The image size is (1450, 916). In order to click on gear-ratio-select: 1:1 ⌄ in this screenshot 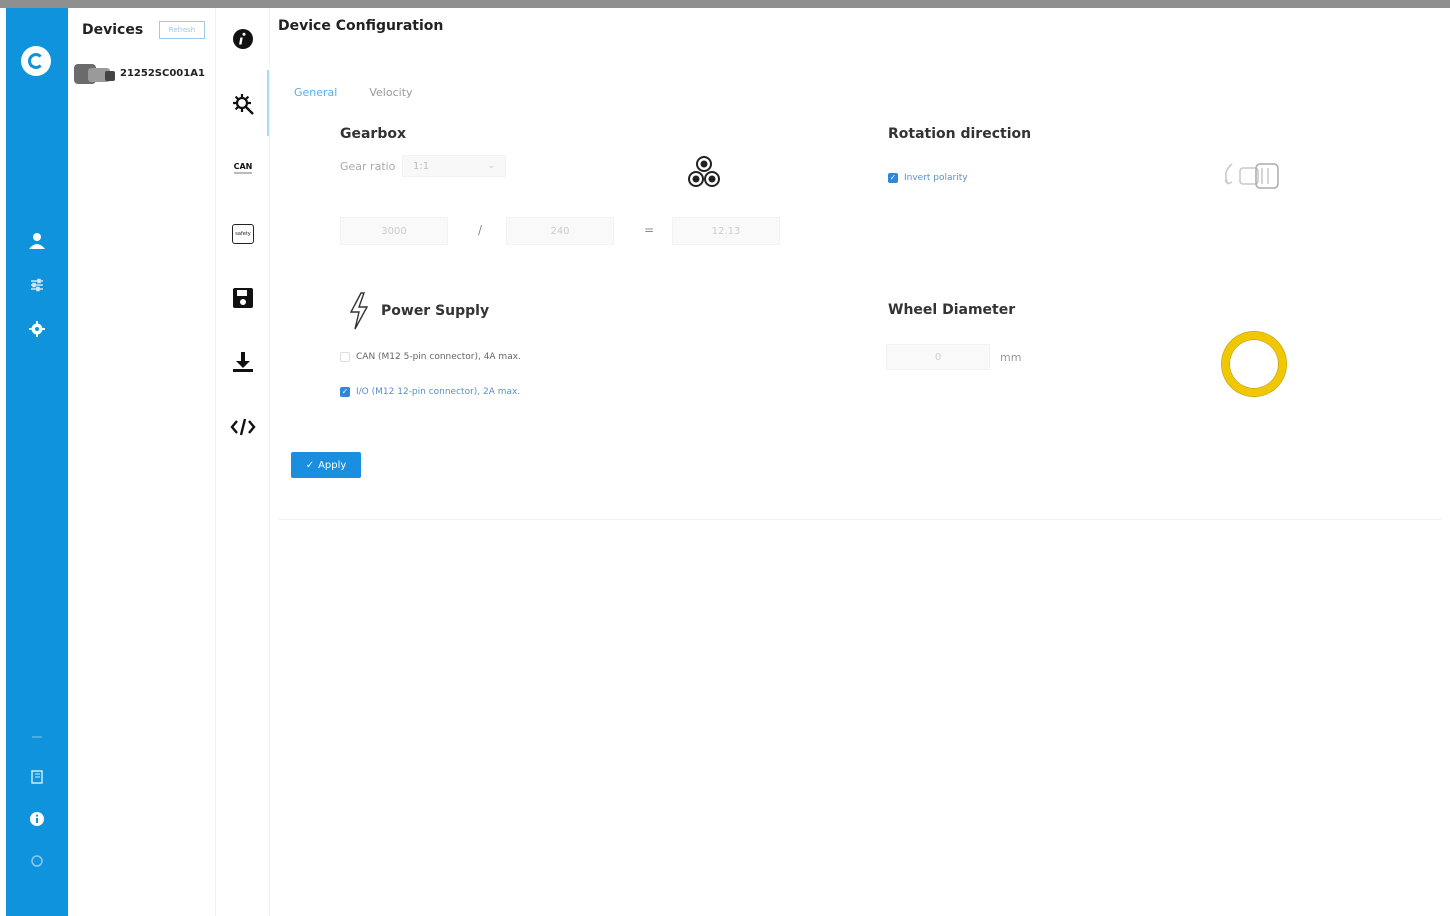, I will do `click(454, 166)`.